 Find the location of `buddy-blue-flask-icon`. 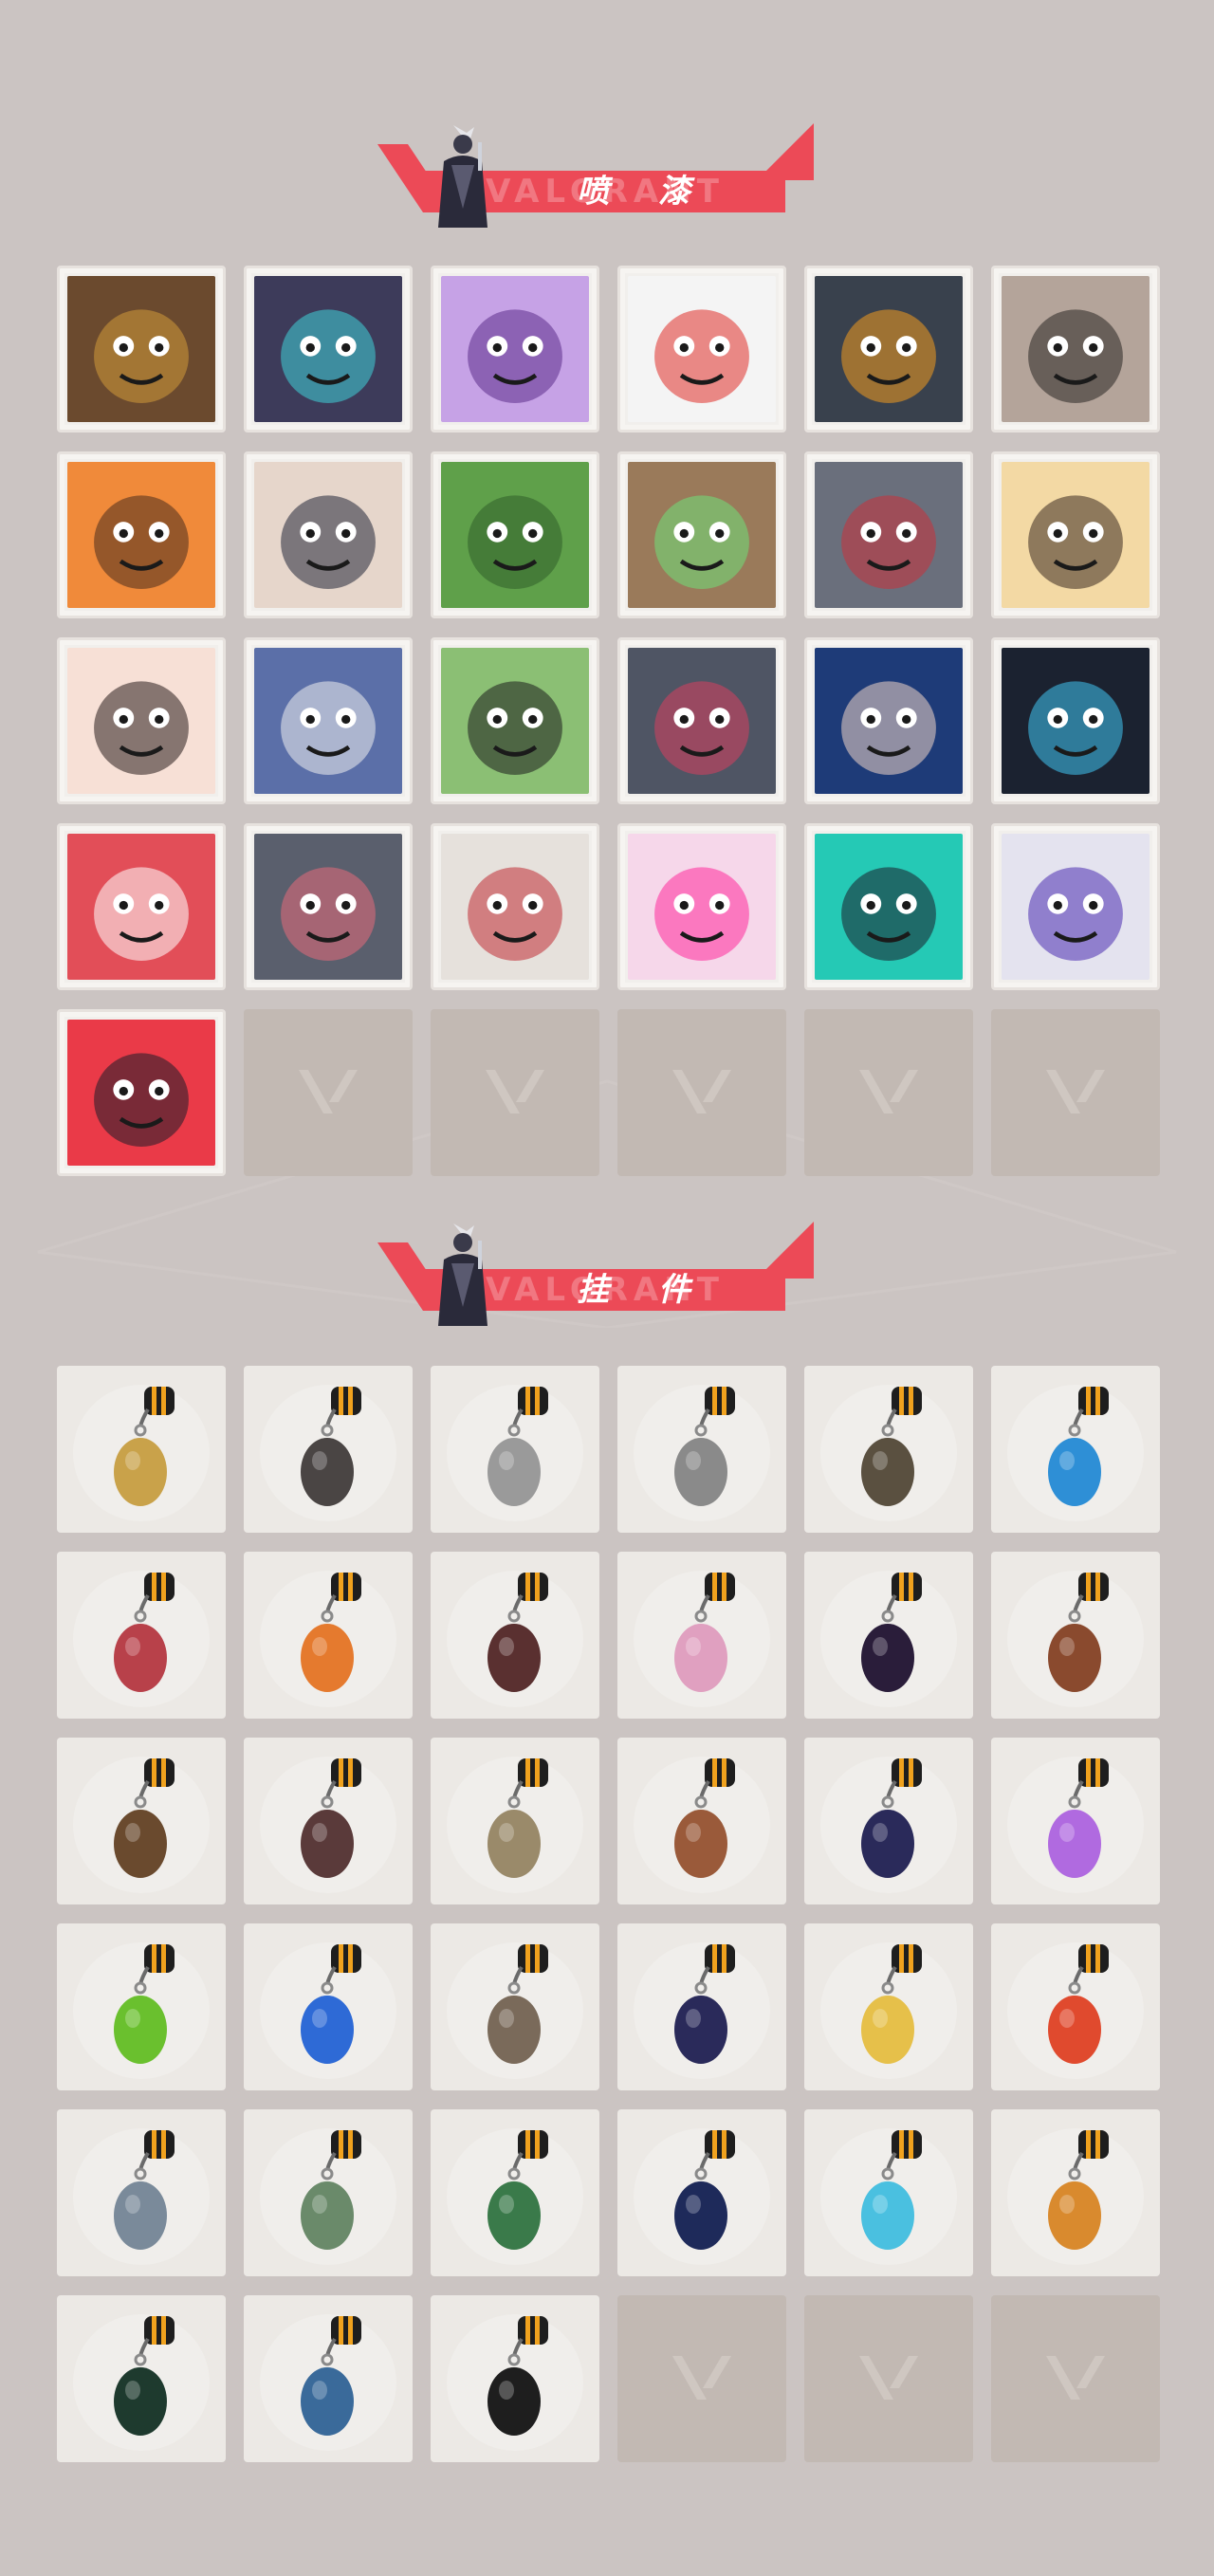

buddy-blue-flask-icon is located at coordinates (1075, 1449).